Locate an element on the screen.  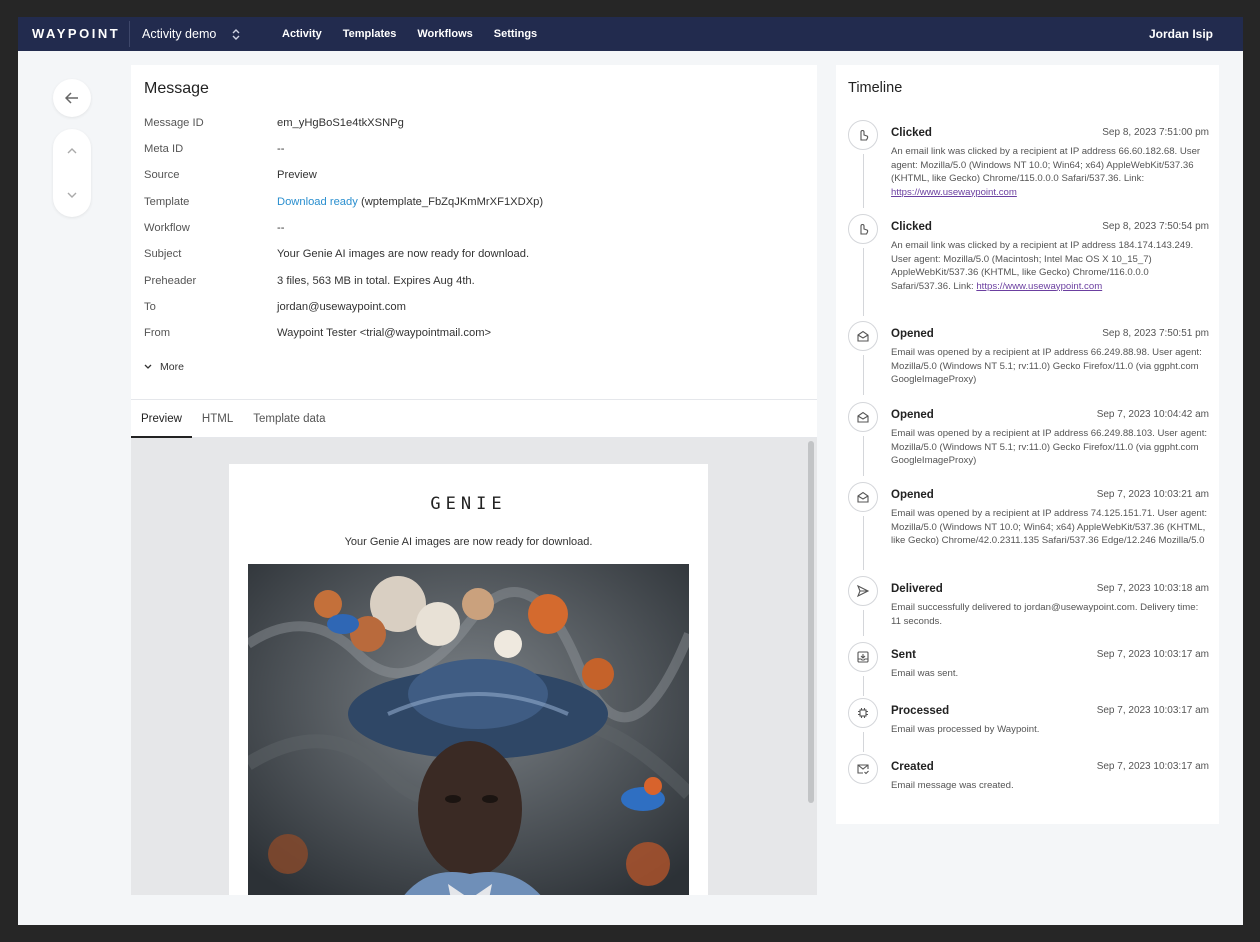
event-time: Sep 7, 2023 10:03:21 am is located at coordinates (1152, 494).